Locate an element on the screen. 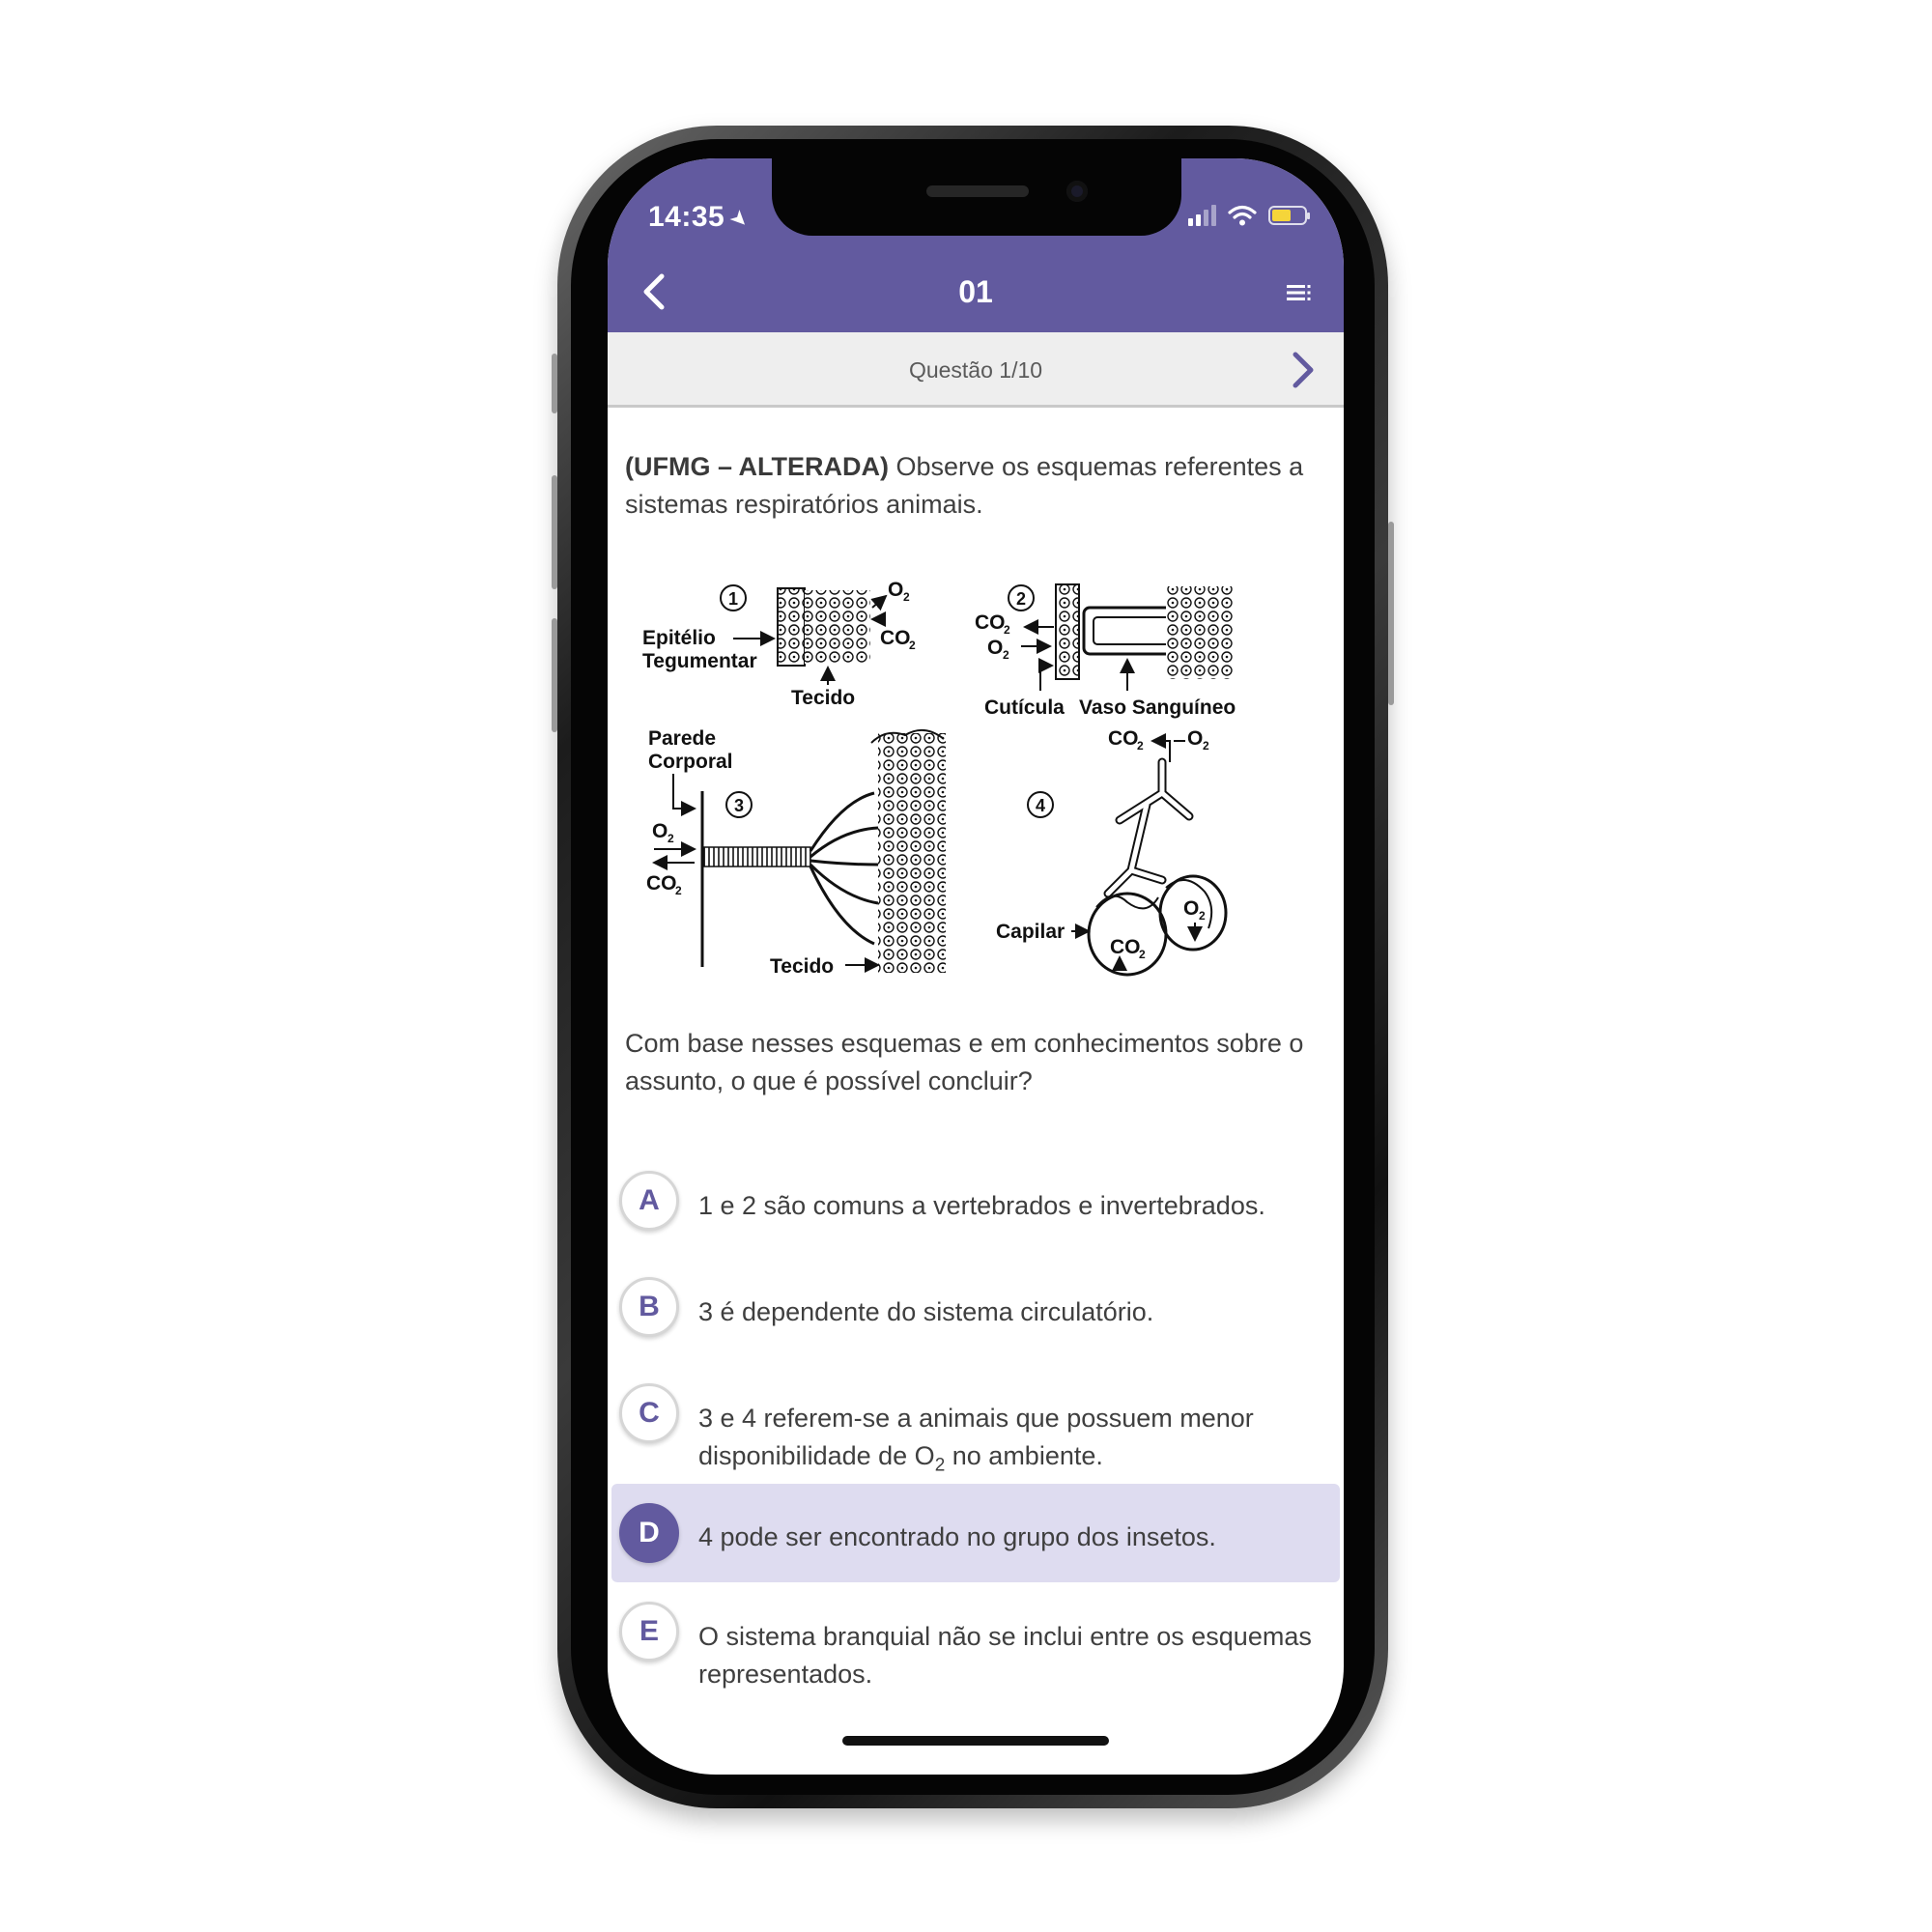  figure-label-tecido-1: Tecido is located at coordinates (823, 698).